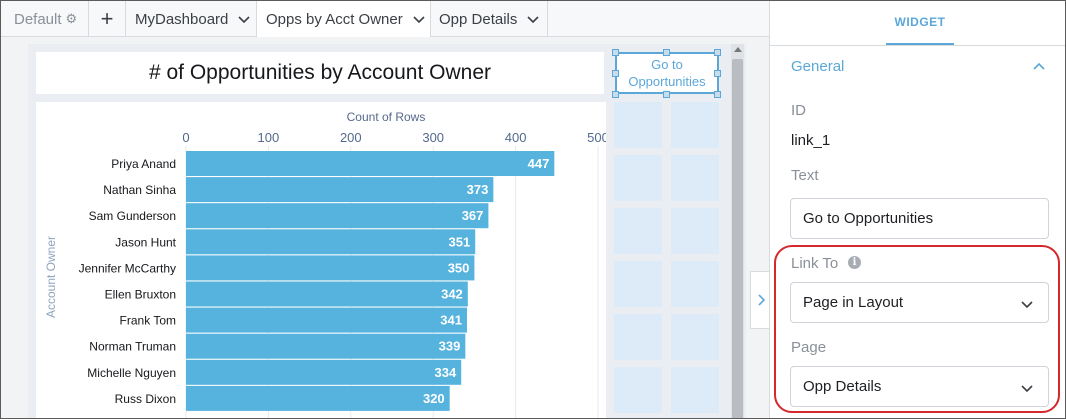 The width and height of the screenshot is (1066, 419). What do you see at coordinates (450, 346) in the screenshot?
I see `bar-value-label: 339` at bounding box center [450, 346].